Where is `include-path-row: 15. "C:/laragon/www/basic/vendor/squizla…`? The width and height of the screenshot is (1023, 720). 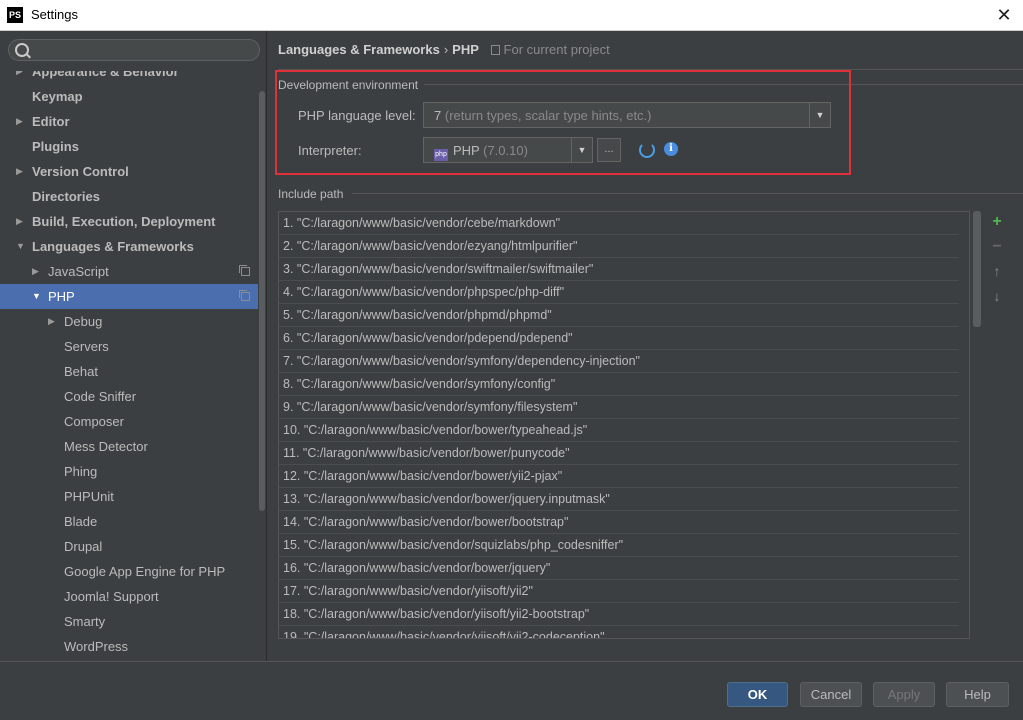 include-path-row: 15. "C:/laragon/www/basic/vendor/squizla… is located at coordinates (619, 545).